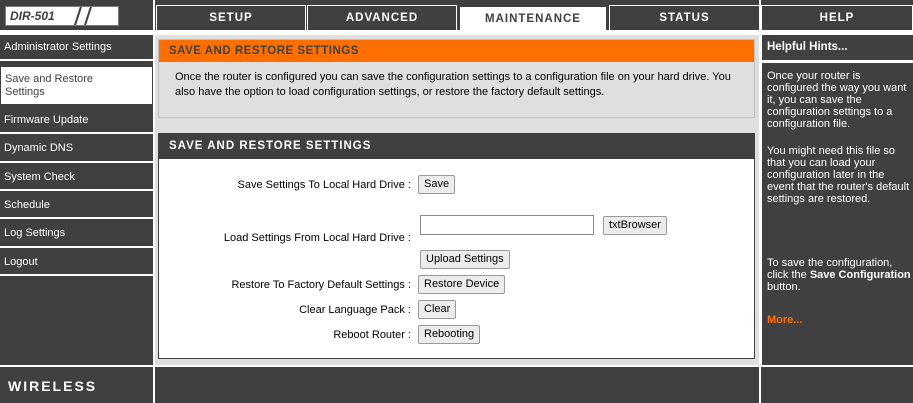 The height and width of the screenshot is (403, 913). I want to click on help-bold-text: Save Configuration, so click(860, 275).